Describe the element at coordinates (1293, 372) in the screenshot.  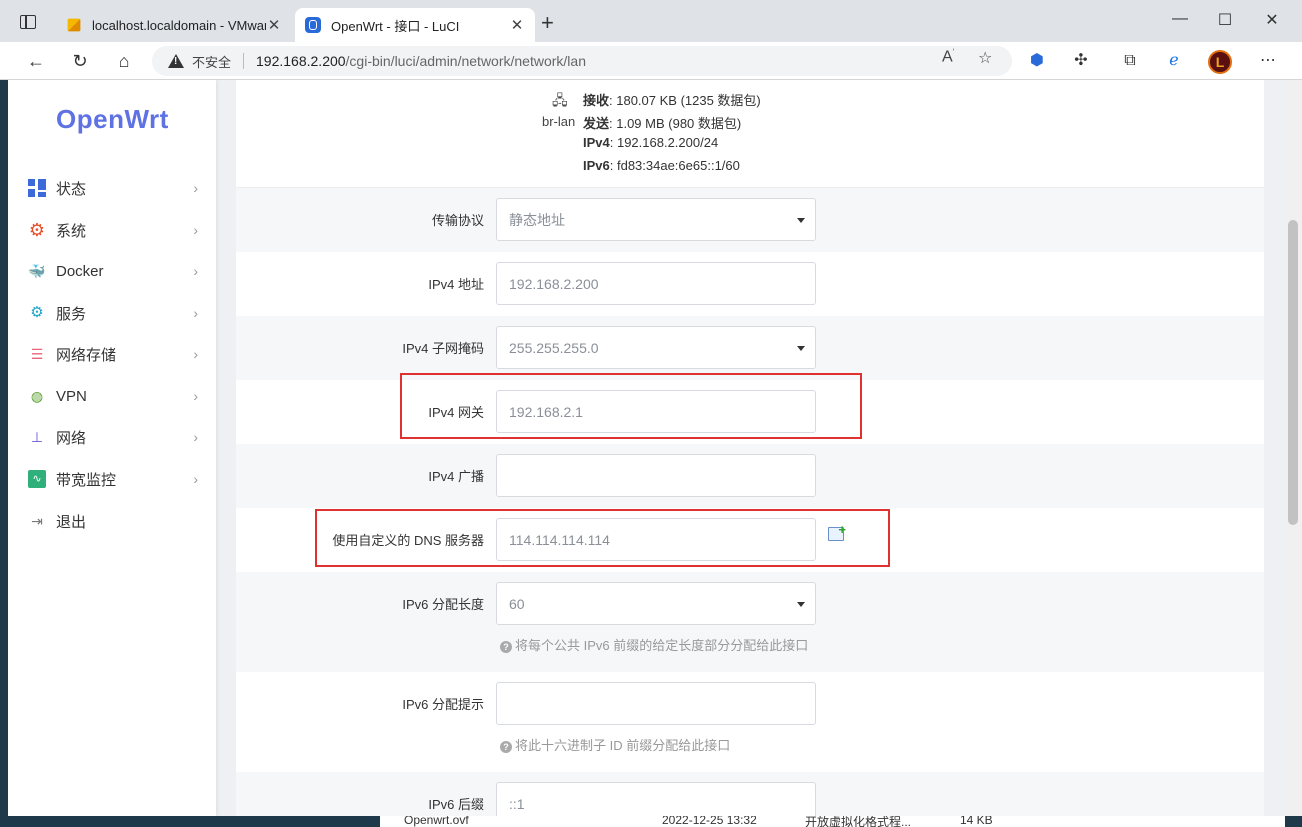
I see `scrollbar-thumb` at that location.